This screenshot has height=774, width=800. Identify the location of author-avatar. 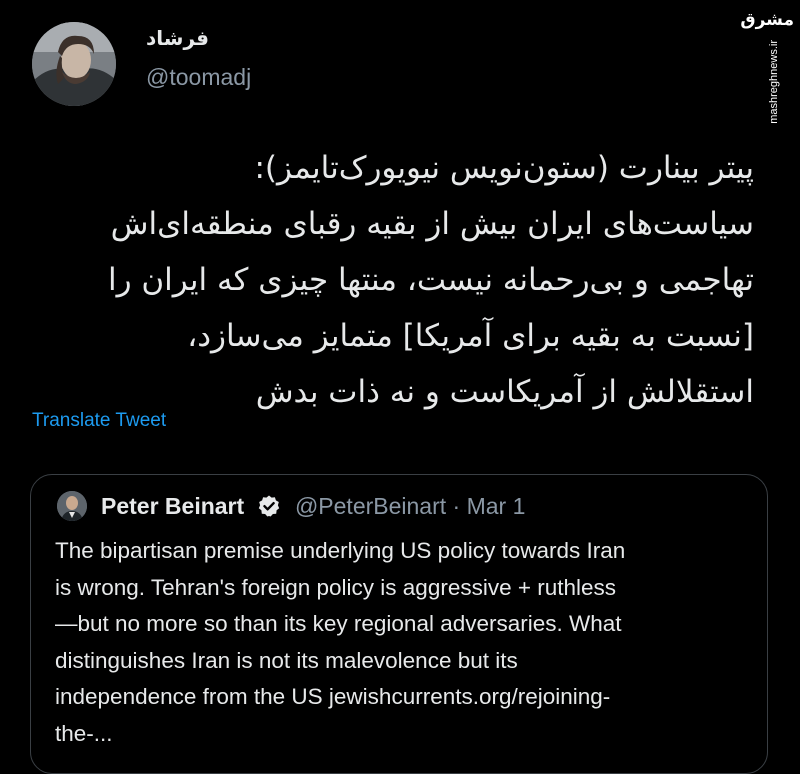
(74, 64).